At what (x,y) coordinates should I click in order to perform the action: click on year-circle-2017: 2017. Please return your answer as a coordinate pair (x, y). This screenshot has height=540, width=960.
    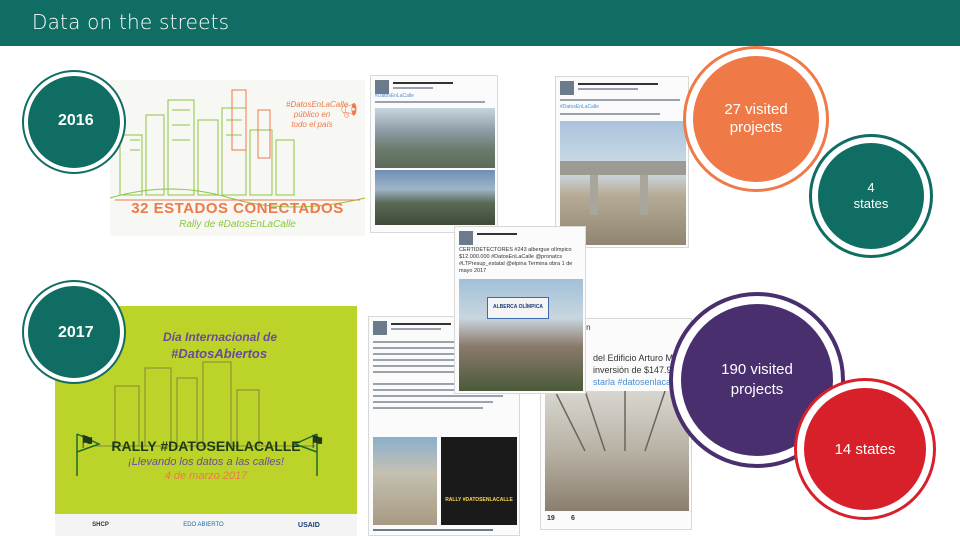
    Looking at the image, I should click on (74, 332).